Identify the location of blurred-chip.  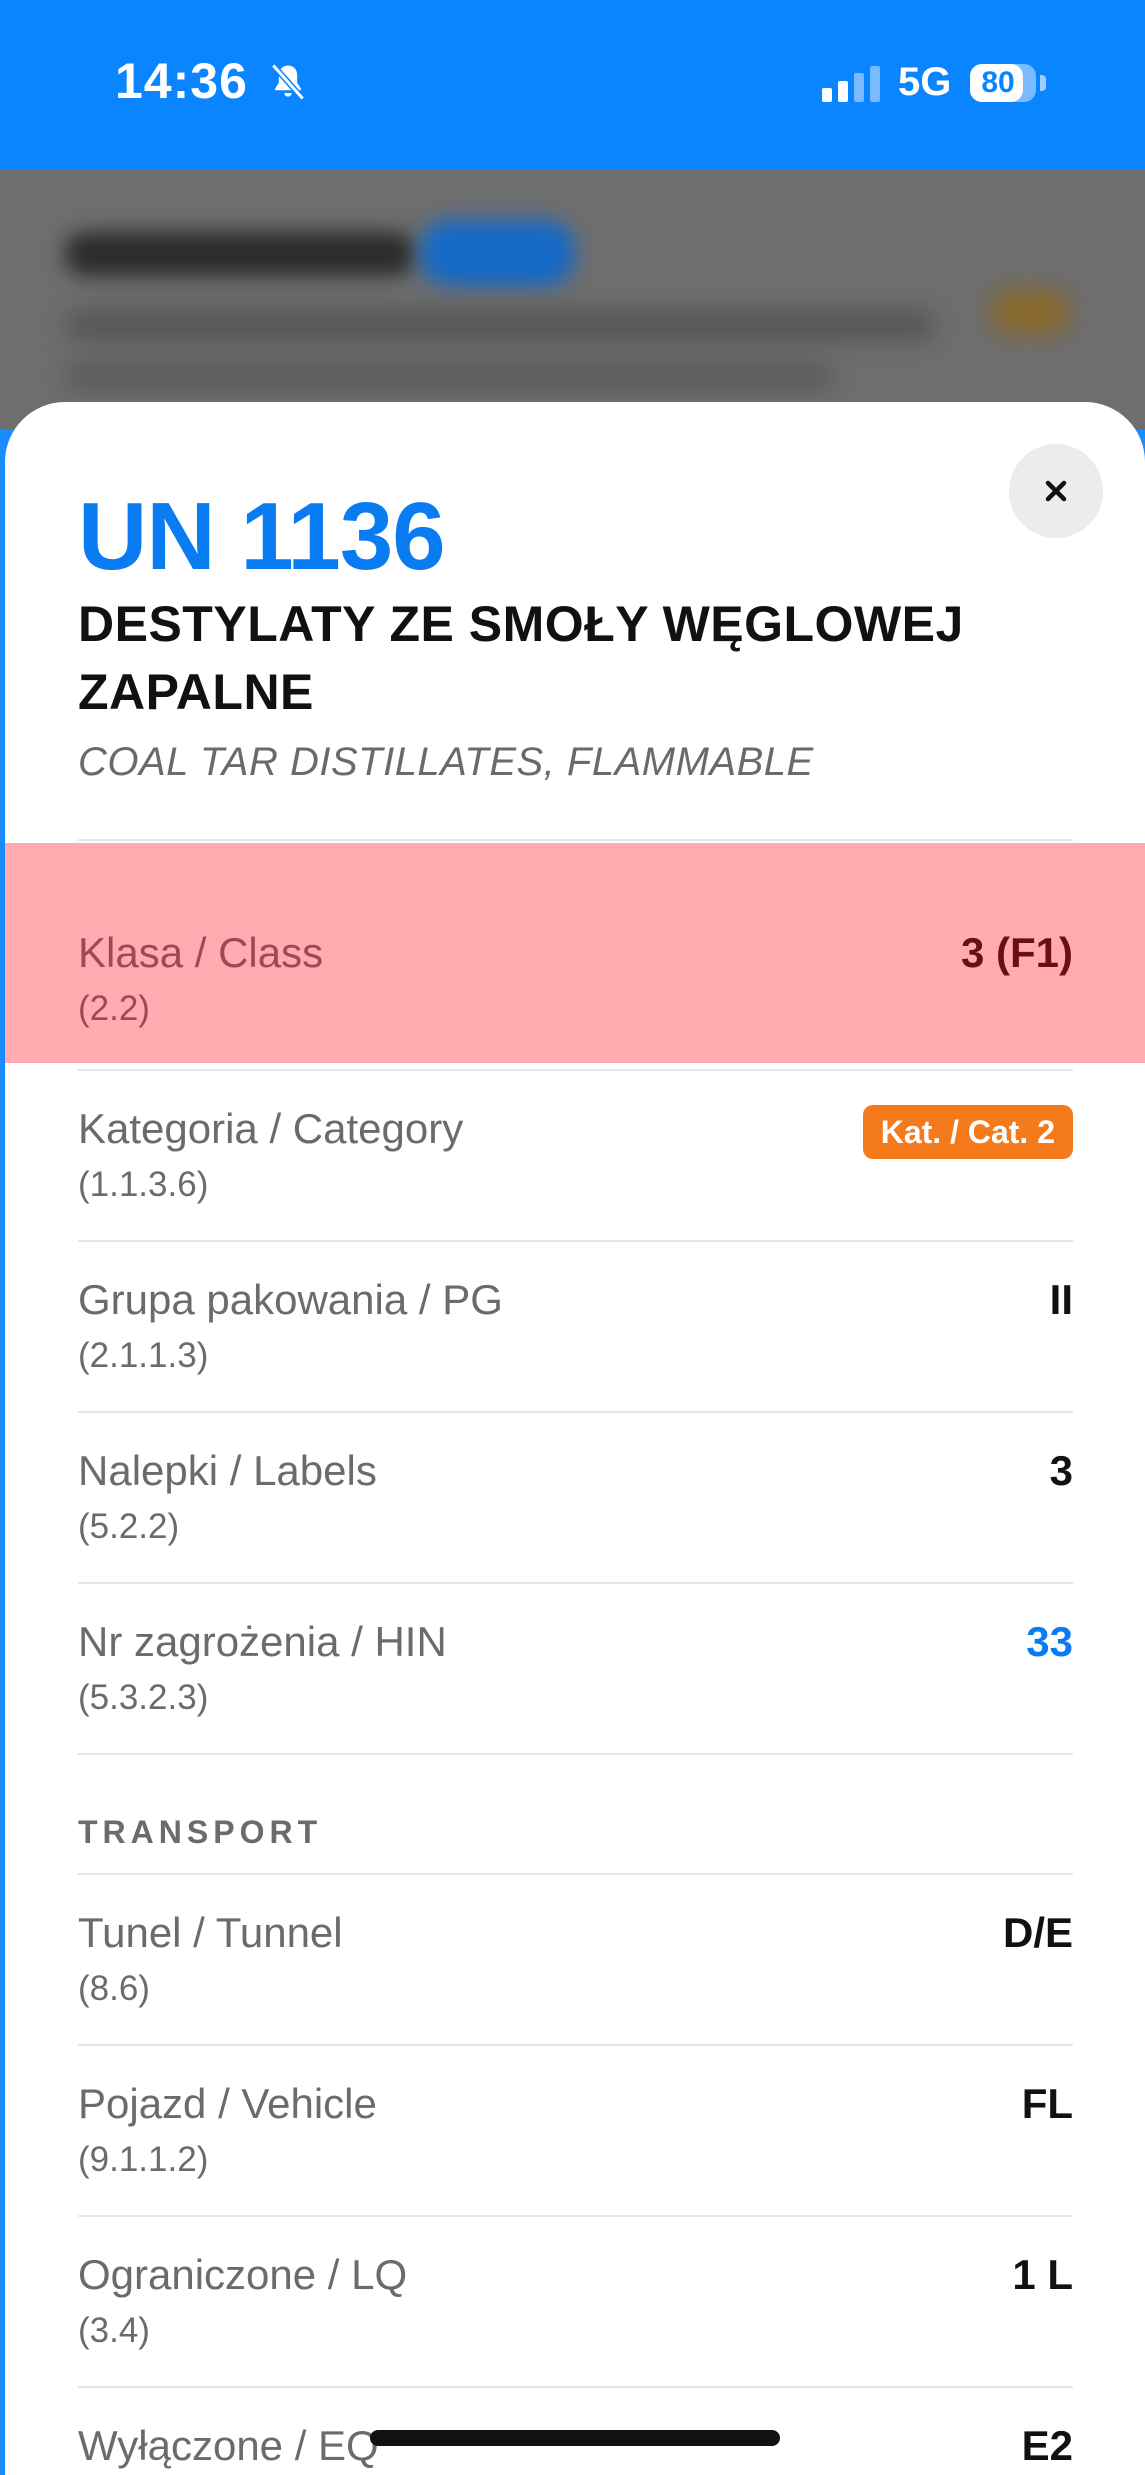
(1030, 312).